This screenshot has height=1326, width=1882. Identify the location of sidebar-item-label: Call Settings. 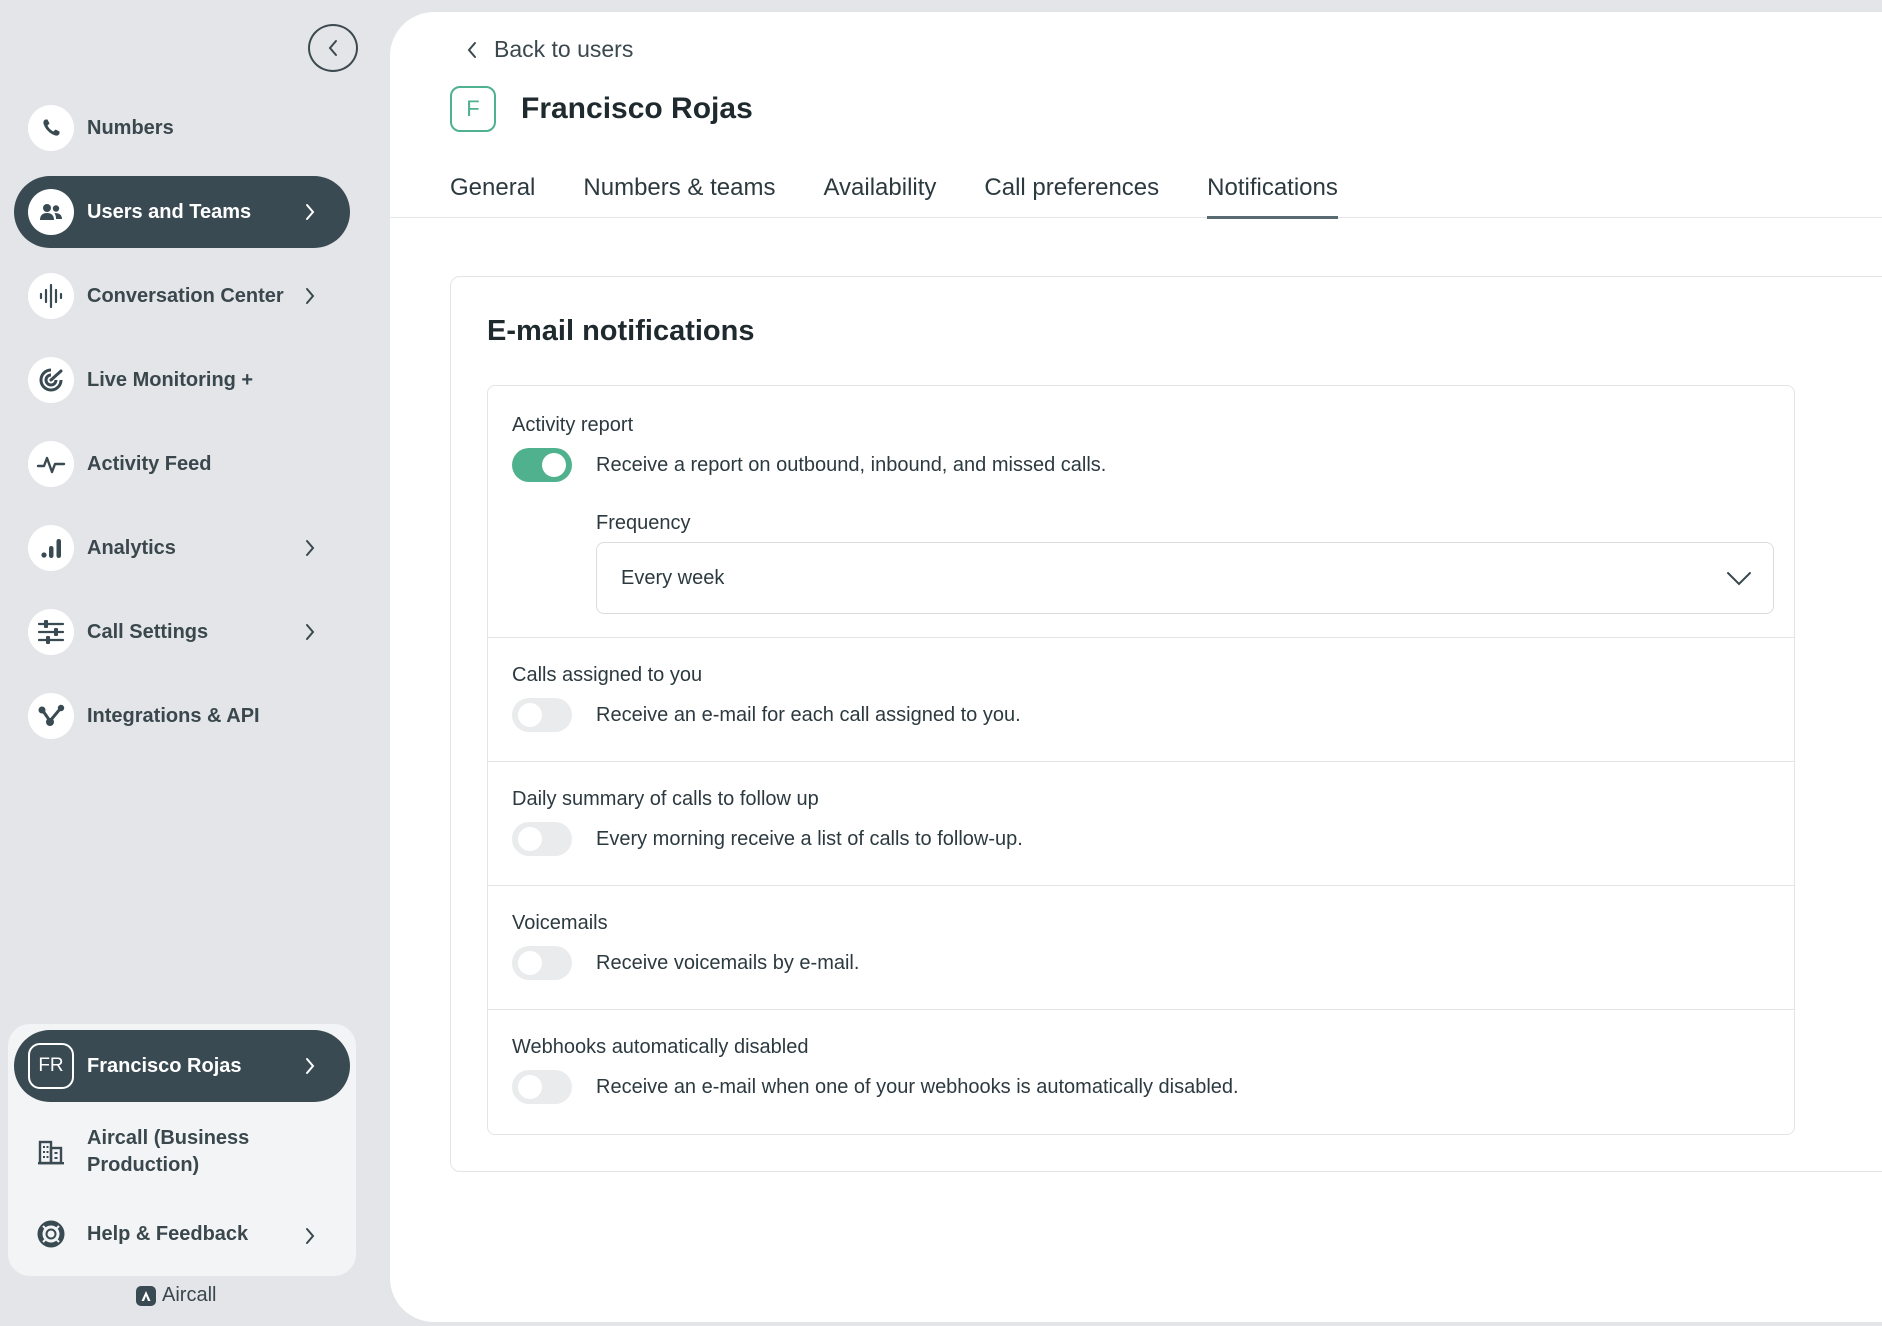
(148, 631).